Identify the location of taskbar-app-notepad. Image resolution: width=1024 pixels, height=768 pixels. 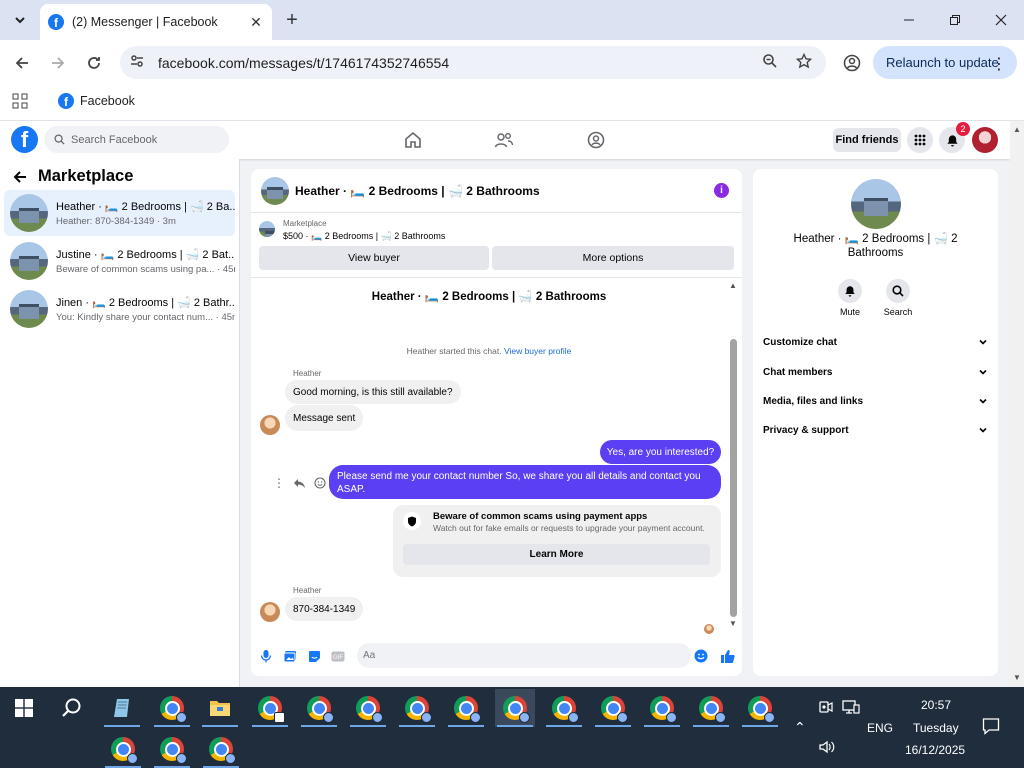
(122, 708).